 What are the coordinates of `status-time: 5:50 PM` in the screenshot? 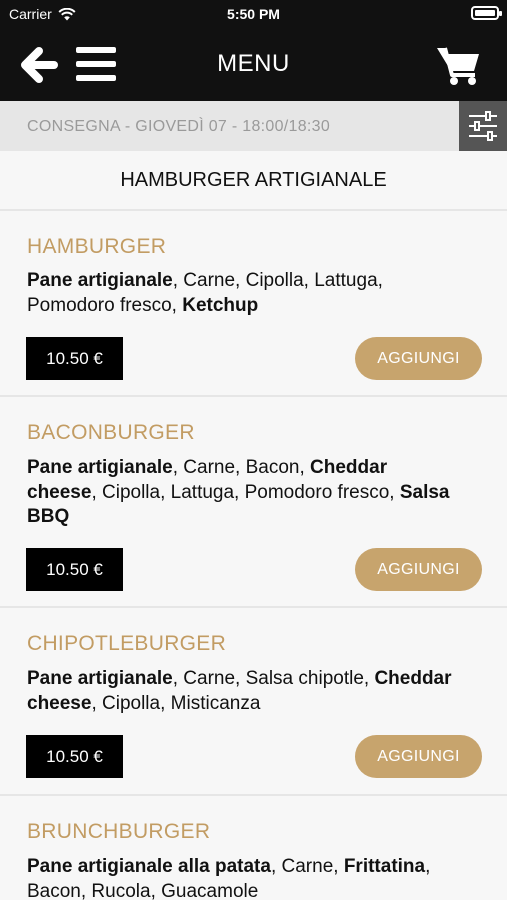 It's located at (253, 14).